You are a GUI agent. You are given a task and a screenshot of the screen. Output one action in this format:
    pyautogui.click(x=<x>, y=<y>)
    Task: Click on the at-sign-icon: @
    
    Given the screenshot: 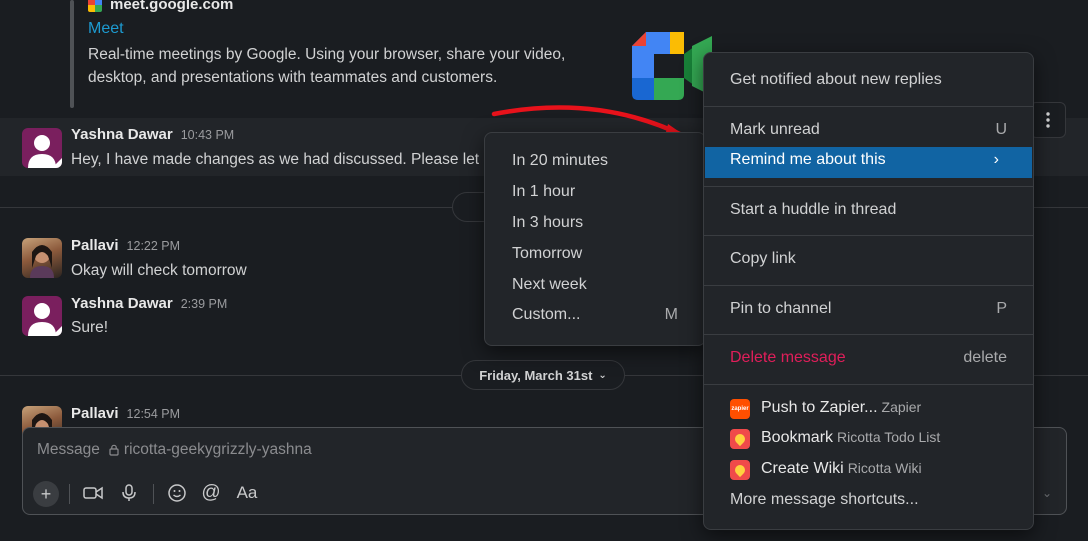 What is the action you would take?
    pyautogui.click(x=211, y=492)
    